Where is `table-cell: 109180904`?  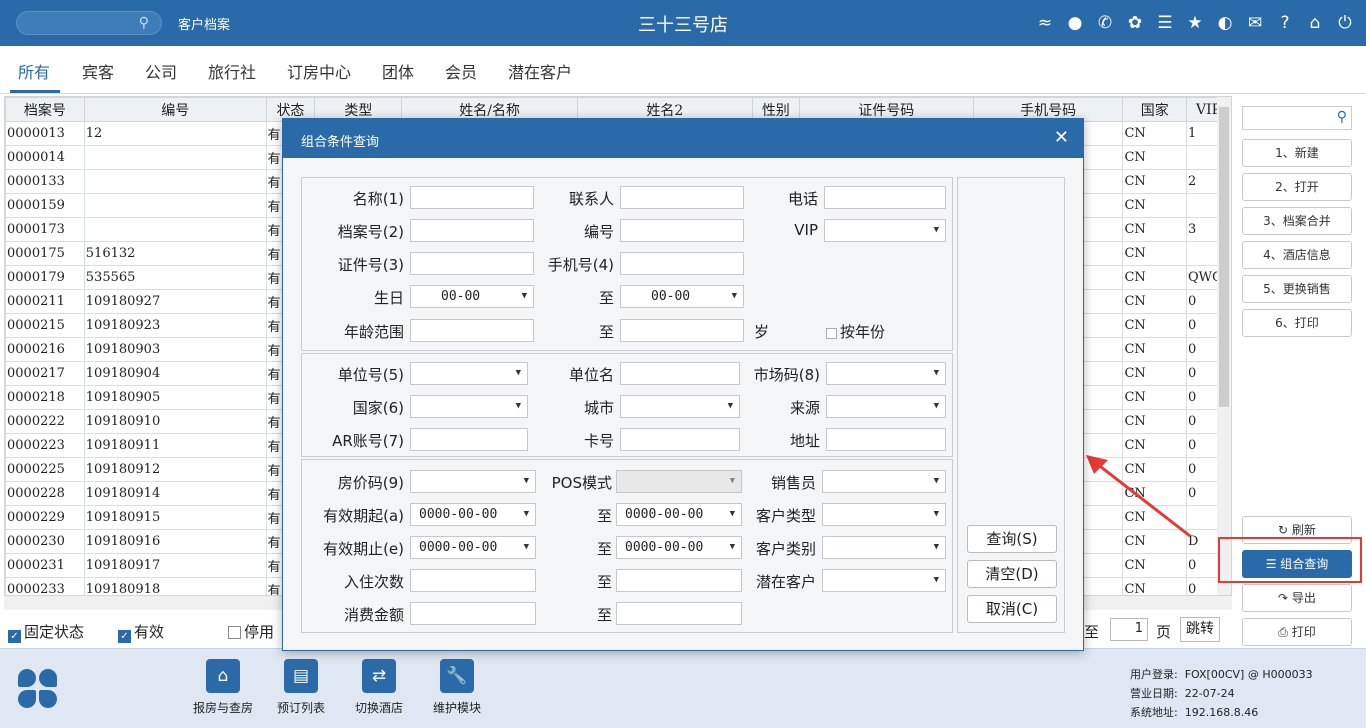
table-cell: 109180904 is located at coordinates (175, 373).